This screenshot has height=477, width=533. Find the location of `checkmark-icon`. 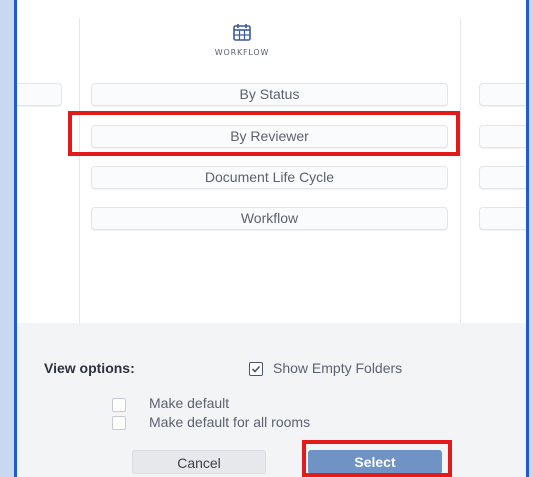

checkmark-icon is located at coordinates (256, 369).